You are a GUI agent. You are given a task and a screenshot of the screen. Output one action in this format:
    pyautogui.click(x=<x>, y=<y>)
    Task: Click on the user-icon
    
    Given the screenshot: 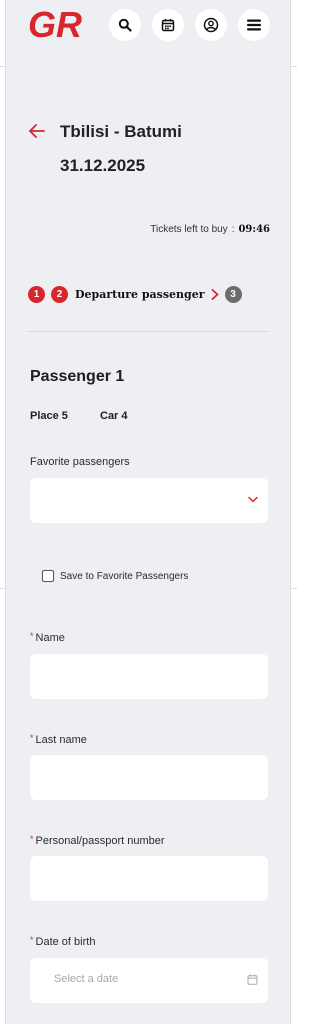 What is the action you would take?
    pyautogui.click(x=211, y=25)
    